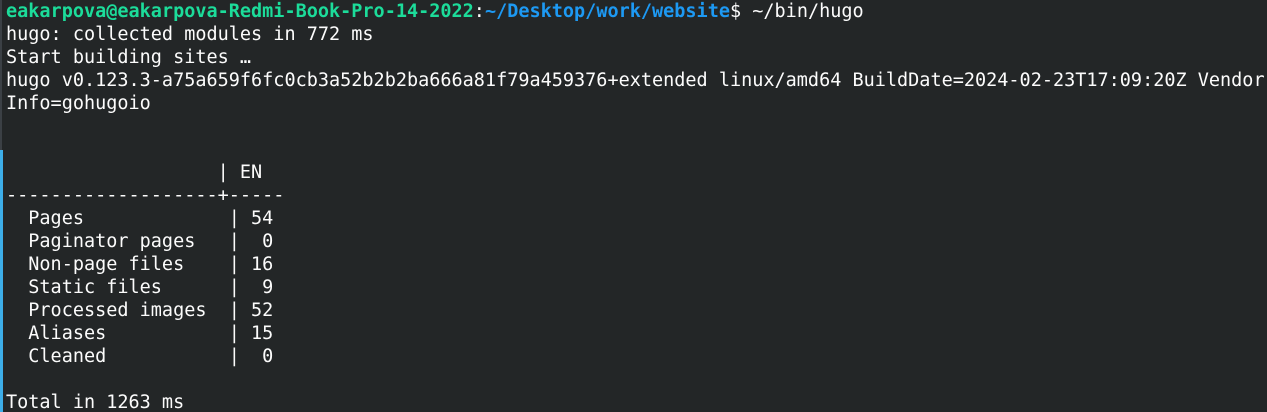 This screenshot has height=412, width=1267. Describe the element at coordinates (190, 34) in the screenshot. I see `output-line: hugo: collected modules in 772 ms` at that location.